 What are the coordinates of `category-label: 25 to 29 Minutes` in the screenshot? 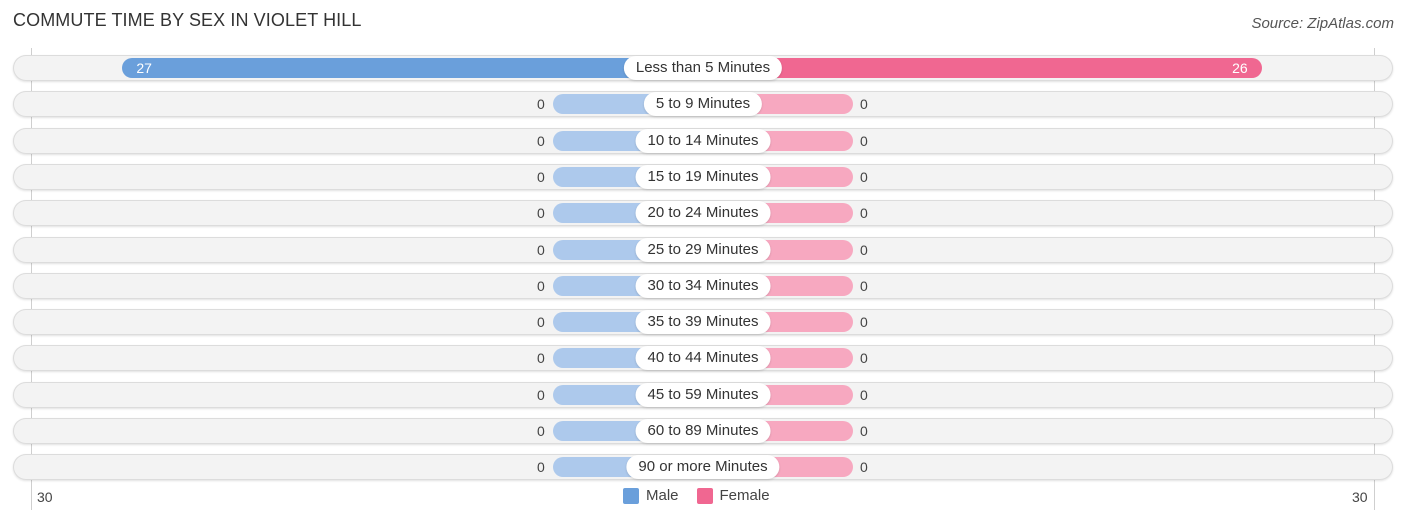 It's located at (703, 249).